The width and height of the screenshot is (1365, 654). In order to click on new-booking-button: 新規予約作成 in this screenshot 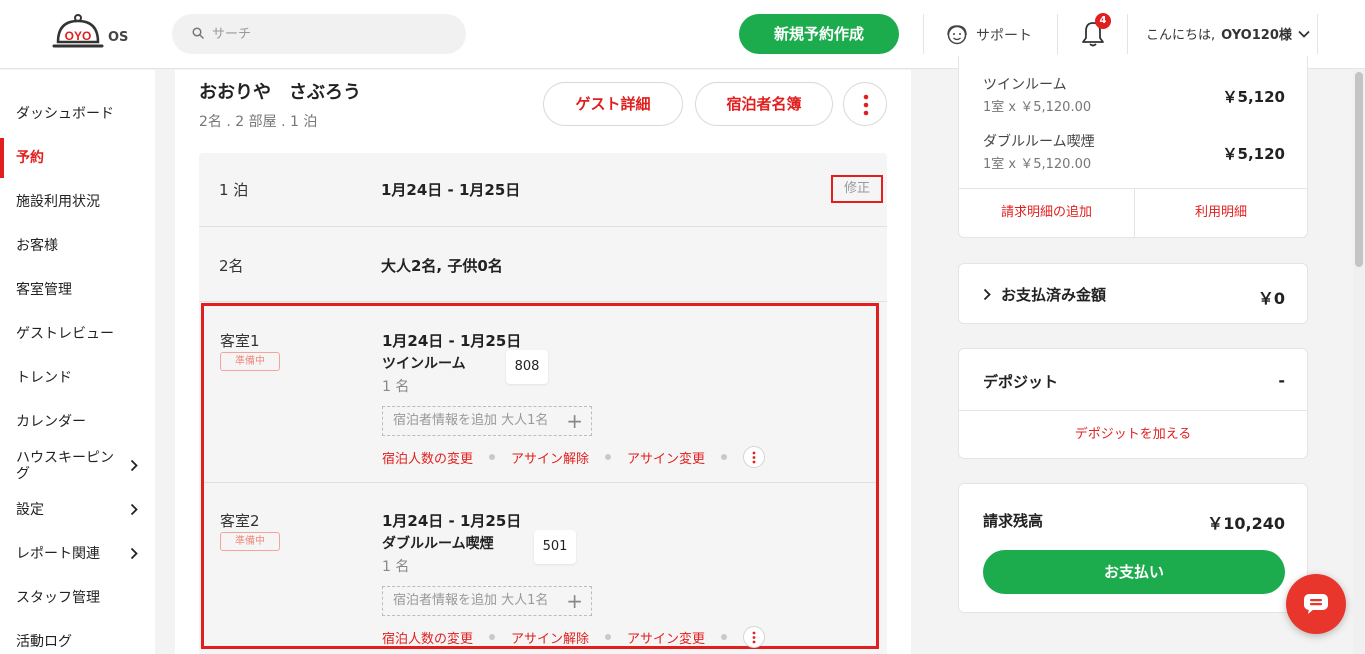, I will do `click(819, 34)`.